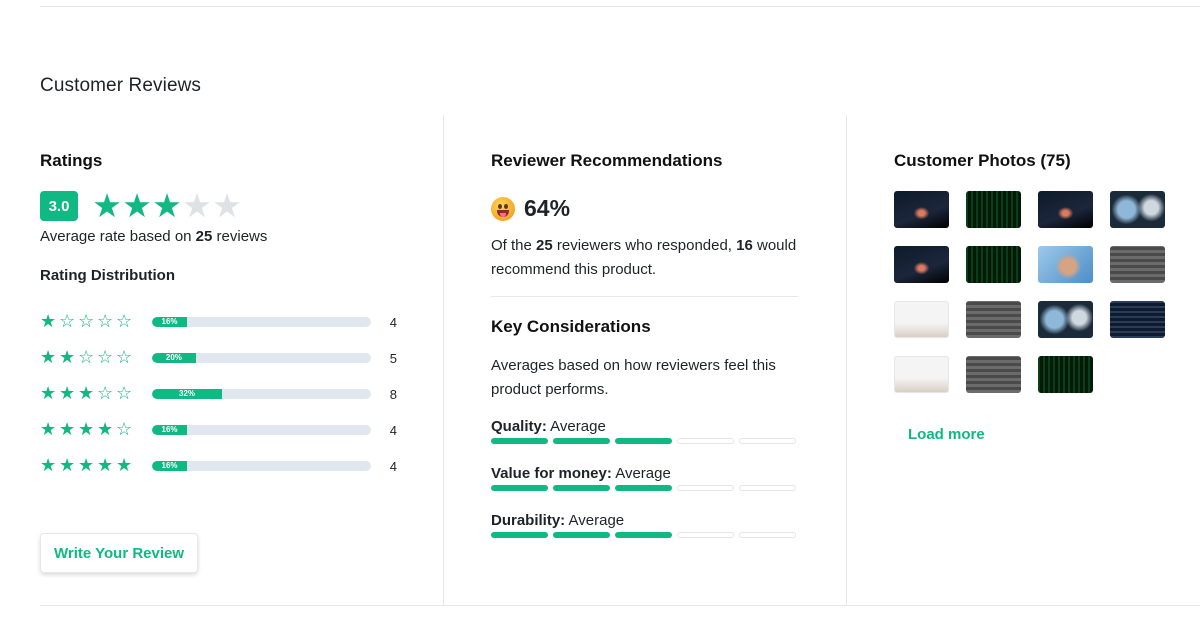 The width and height of the screenshot is (1200, 628). What do you see at coordinates (1039, 292) in the screenshot?
I see `photo-grid` at bounding box center [1039, 292].